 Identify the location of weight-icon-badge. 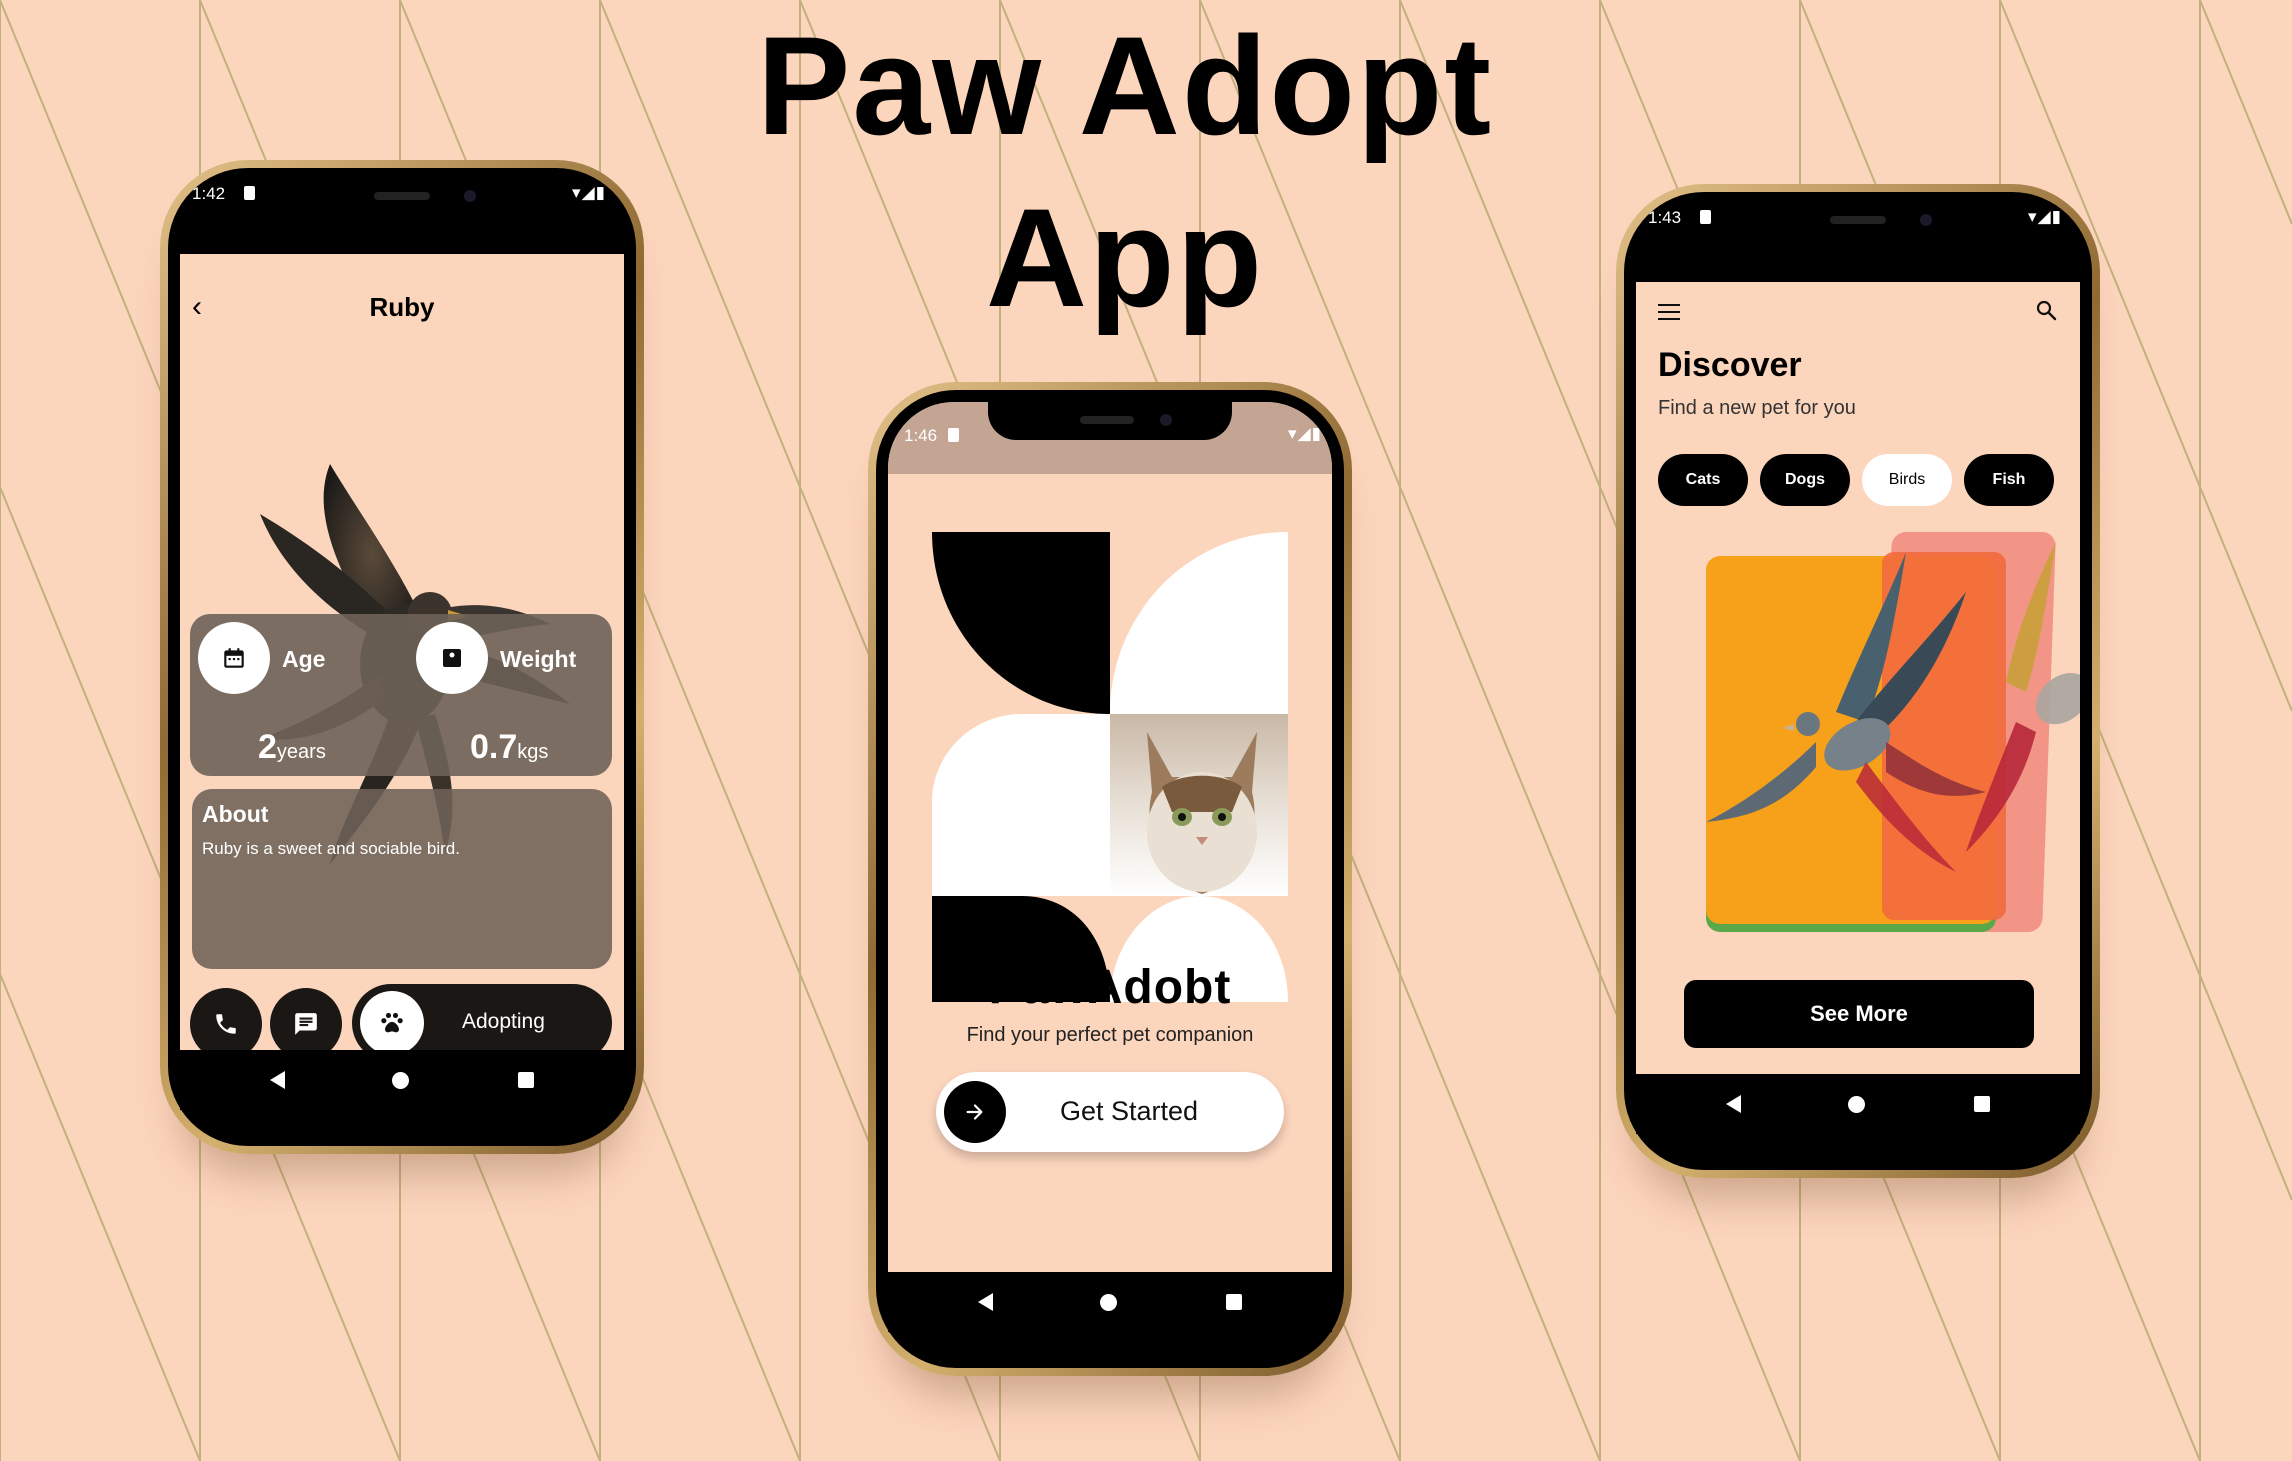
(452, 658).